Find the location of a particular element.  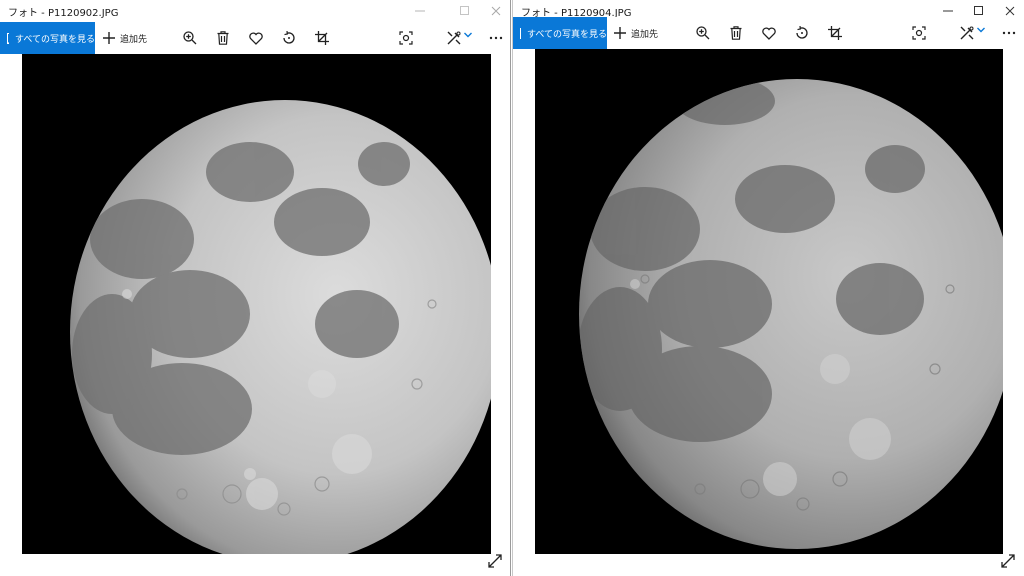

title-bar: フォト - P1120902.JPG is located at coordinates (255, 11).